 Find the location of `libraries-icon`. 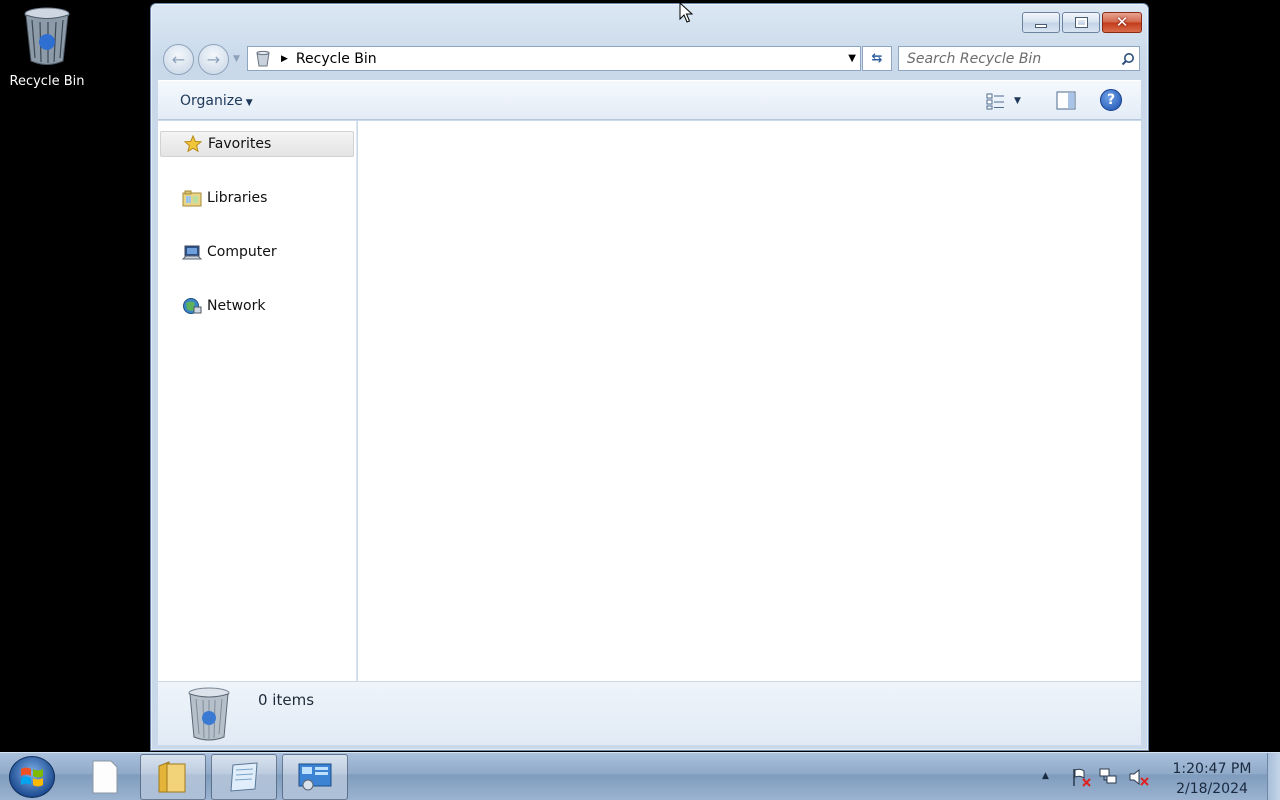

libraries-icon is located at coordinates (192, 198).